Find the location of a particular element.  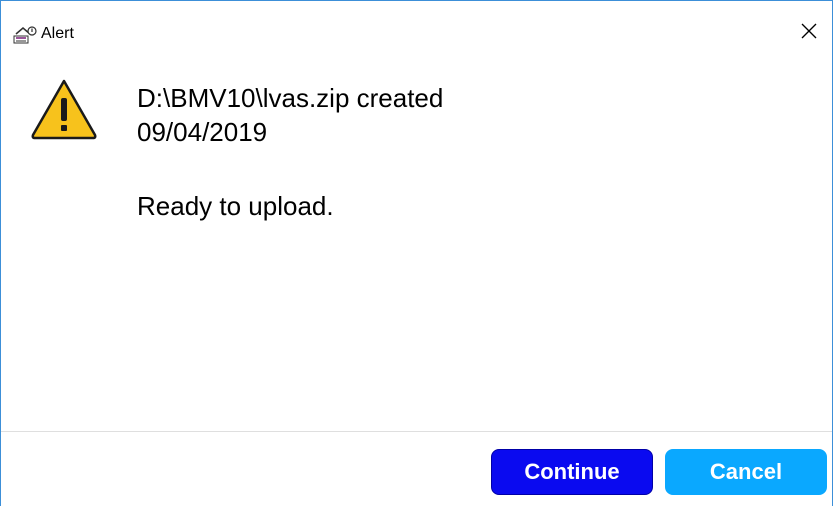

window-title: Alert is located at coordinates (57, 33).